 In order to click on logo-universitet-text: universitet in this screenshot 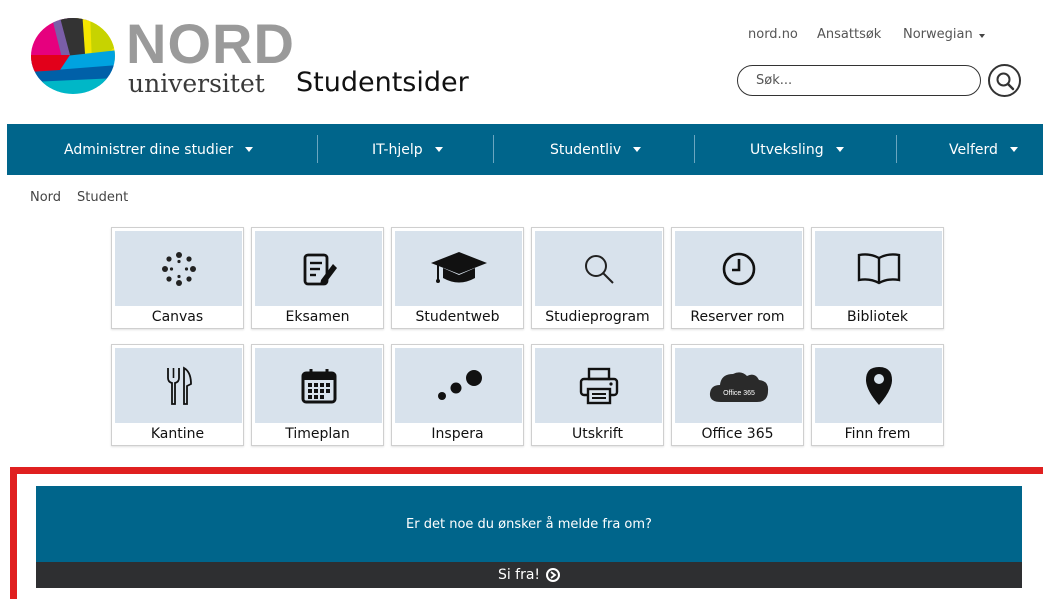, I will do `click(196, 83)`.